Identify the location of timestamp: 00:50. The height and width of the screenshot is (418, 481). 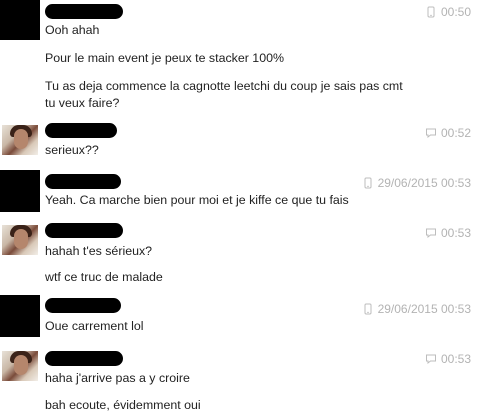
(455, 12).